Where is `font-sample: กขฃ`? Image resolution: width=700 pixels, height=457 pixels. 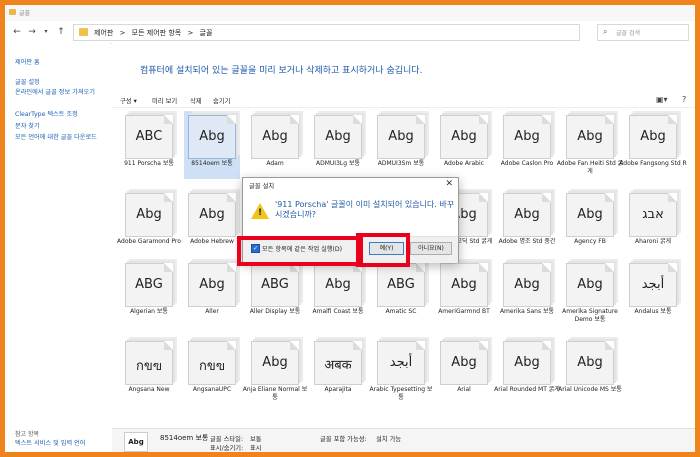
font-sample: กขฃ is located at coordinates (212, 366).